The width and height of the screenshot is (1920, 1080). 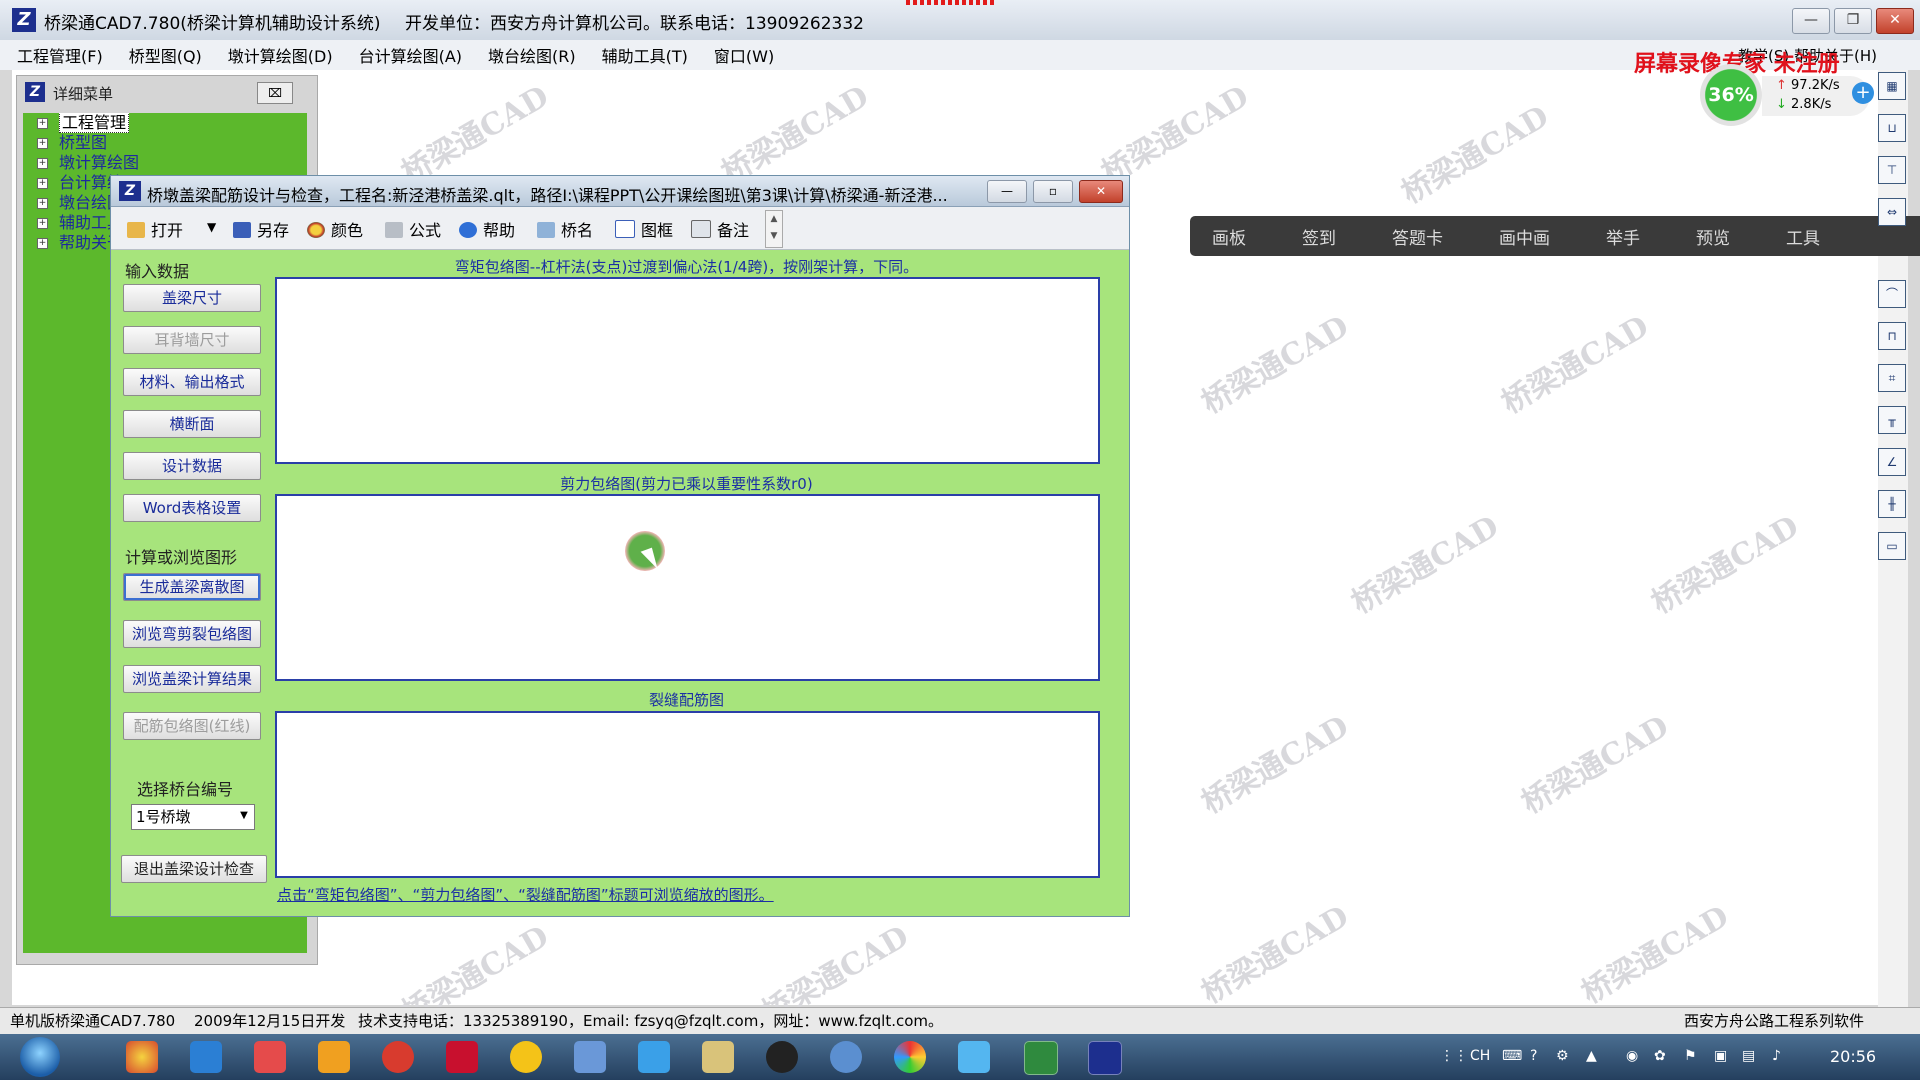 What do you see at coordinates (193, 817) in the screenshot?
I see `pier-select: 1号桥墩 ▼` at bounding box center [193, 817].